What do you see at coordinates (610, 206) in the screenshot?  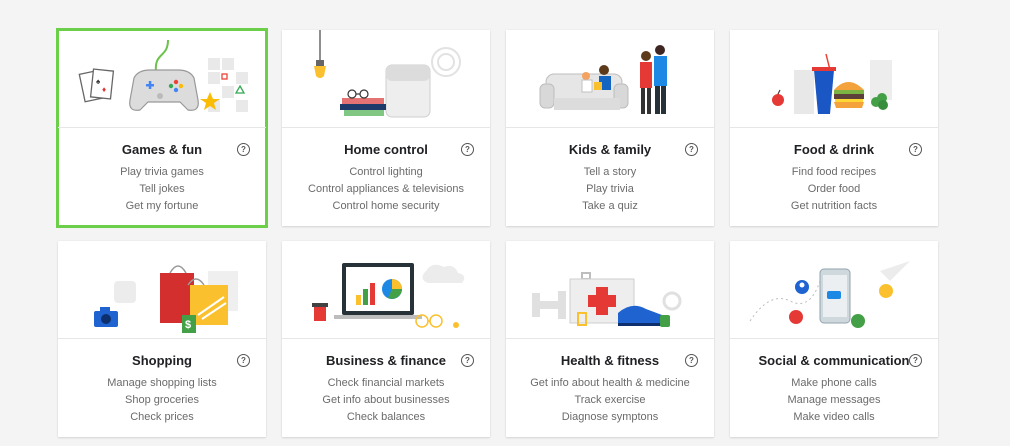 I see `example-query: Take a quiz` at bounding box center [610, 206].